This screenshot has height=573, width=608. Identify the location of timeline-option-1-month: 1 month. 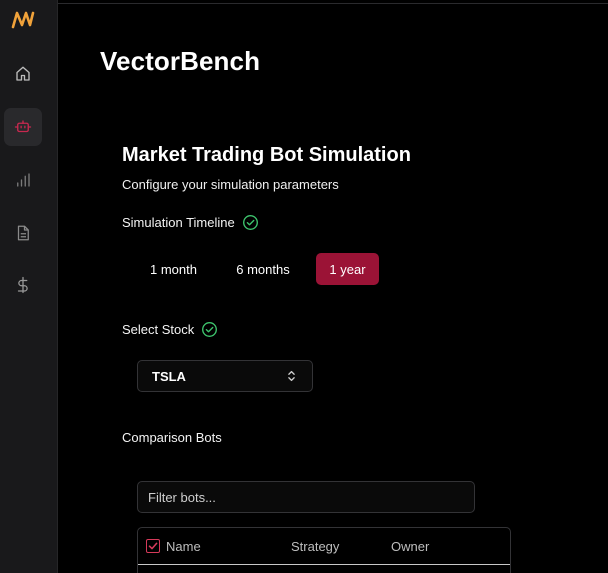
(173, 269).